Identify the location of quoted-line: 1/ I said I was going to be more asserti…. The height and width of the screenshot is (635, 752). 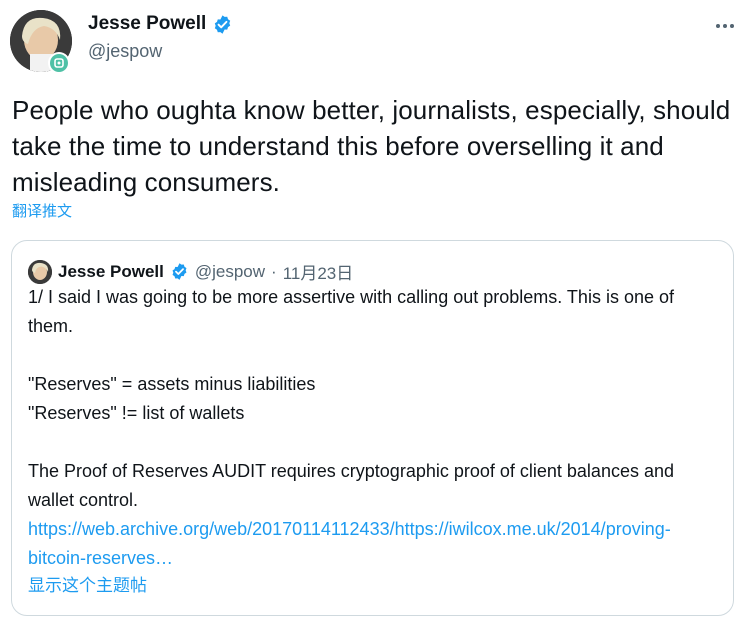
(351, 311).